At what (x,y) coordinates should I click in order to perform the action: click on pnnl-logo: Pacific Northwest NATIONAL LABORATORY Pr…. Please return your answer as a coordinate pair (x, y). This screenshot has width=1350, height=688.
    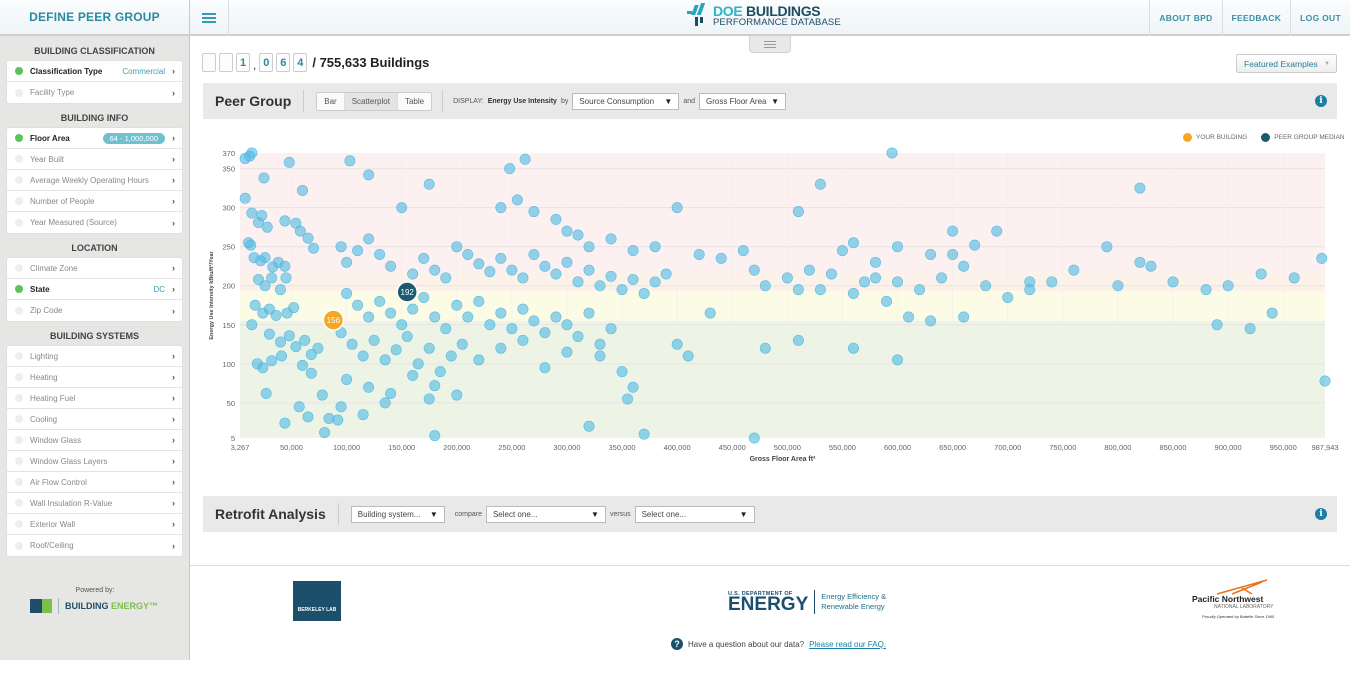
    Looking at the image, I should click on (1233, 598).